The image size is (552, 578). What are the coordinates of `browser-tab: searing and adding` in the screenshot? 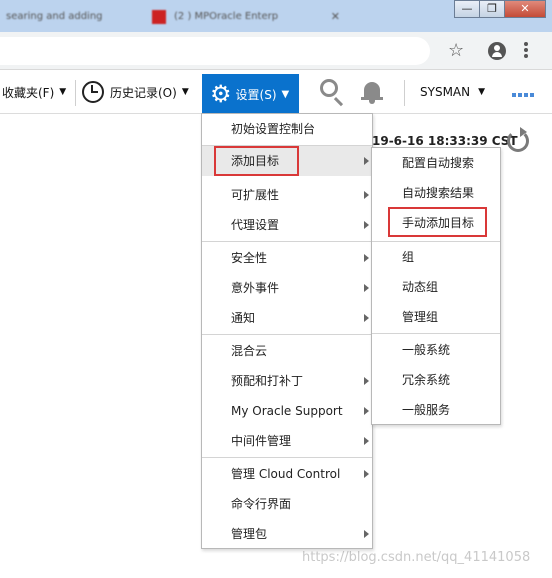 It's located at (70, 17).